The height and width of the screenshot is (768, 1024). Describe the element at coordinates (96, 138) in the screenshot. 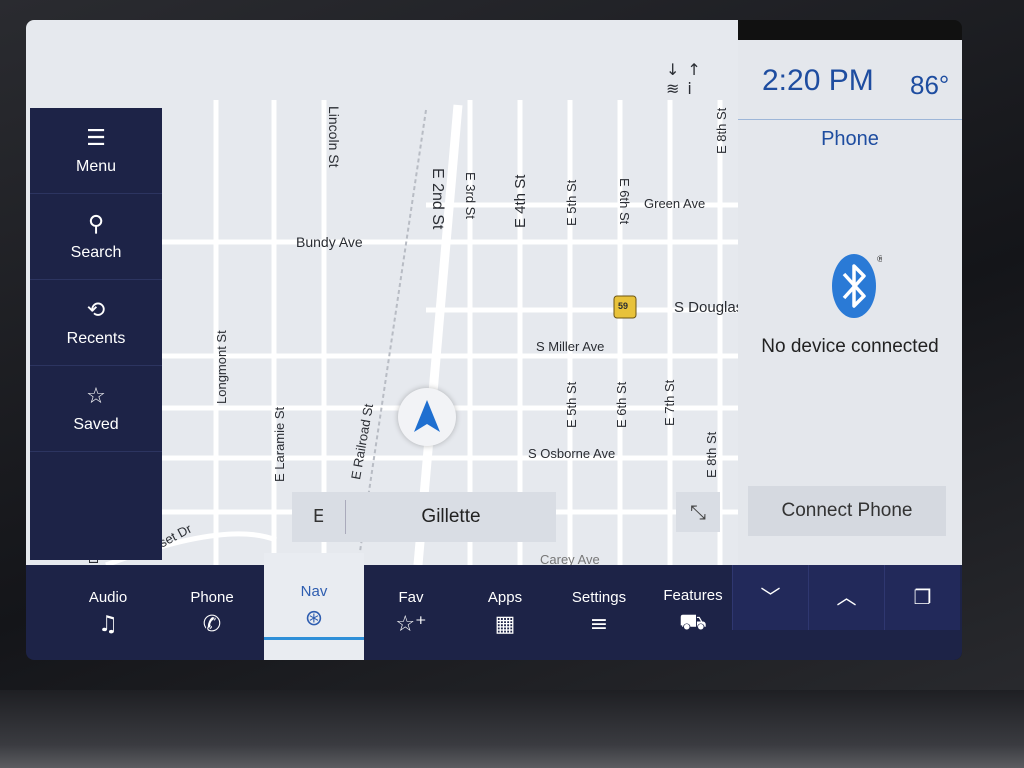

I see `menu-icon: ☰` at that location.